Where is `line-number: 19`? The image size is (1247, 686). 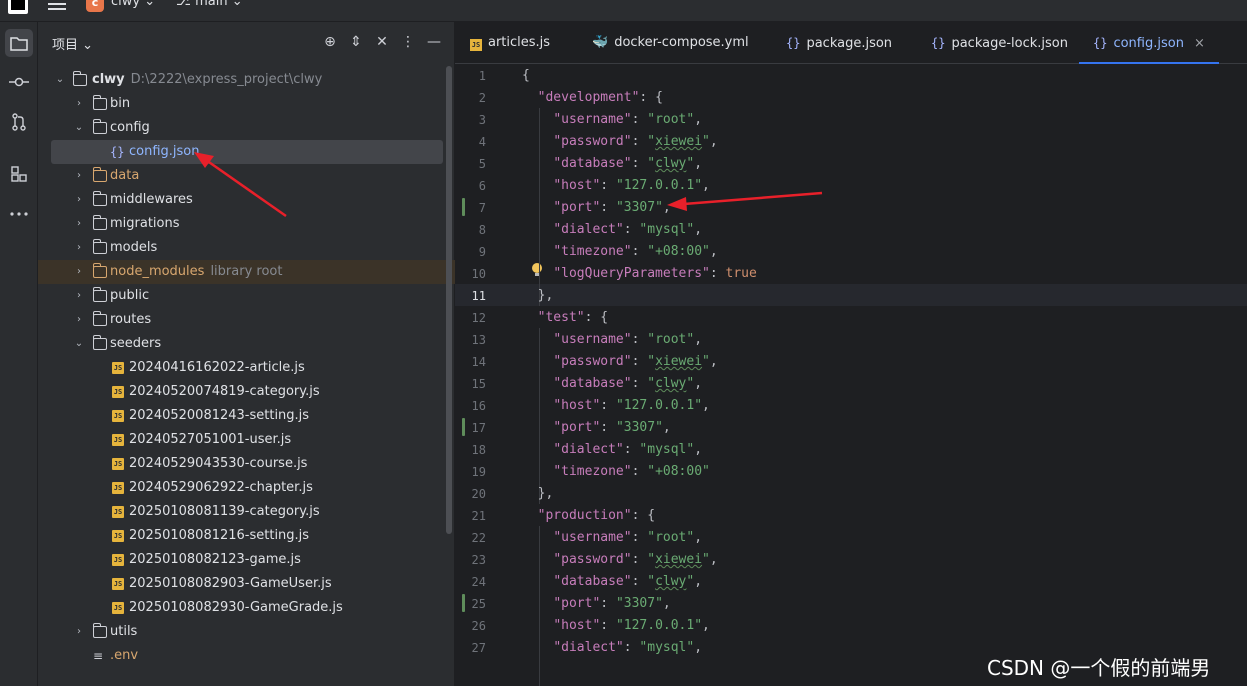
line-number: 19 is located at coordinates (478, 472).